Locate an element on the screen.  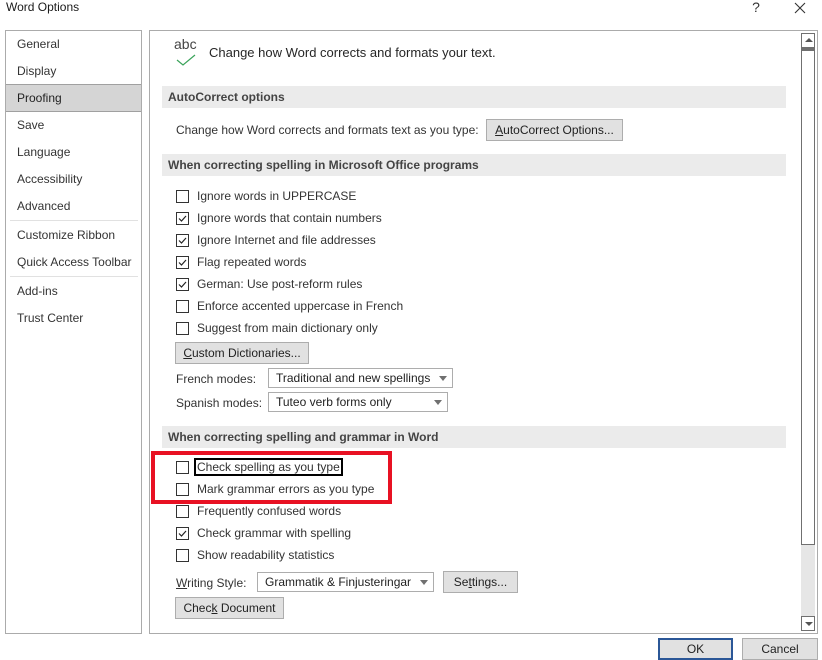
checkbox-french-accented-uppercase: Enforce accented uppercase in French is located at coordinates (290, 306).